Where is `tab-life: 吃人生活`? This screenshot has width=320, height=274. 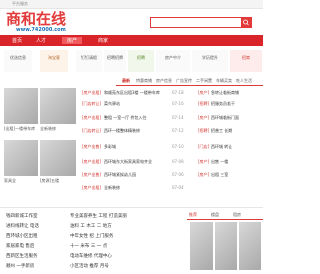 tab-life: 吃人生活 is located at coordinates (244, 81).